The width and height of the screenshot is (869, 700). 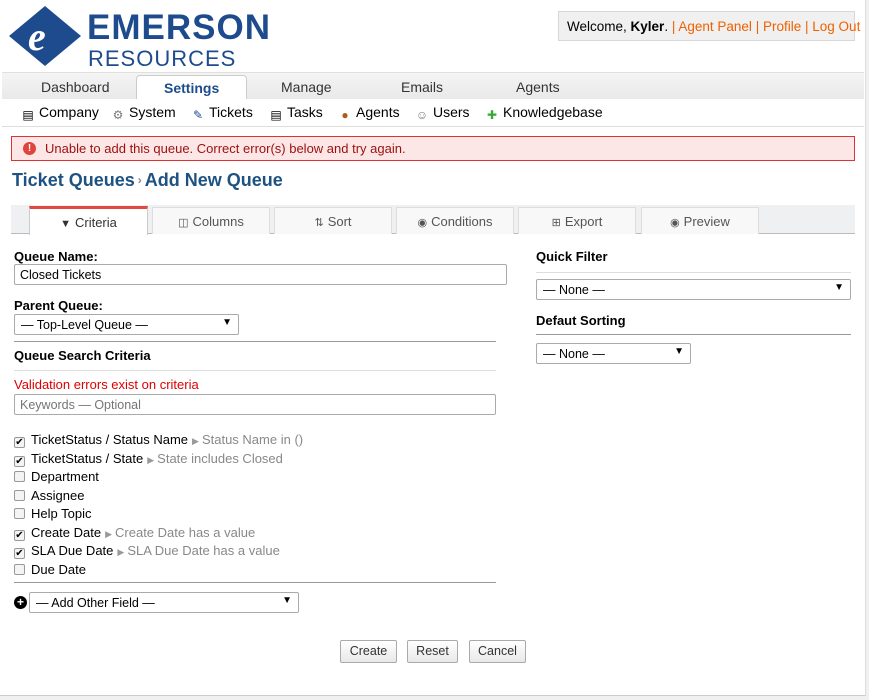 I want to click on tab-manage: Manage, so click(x=306, y=87).